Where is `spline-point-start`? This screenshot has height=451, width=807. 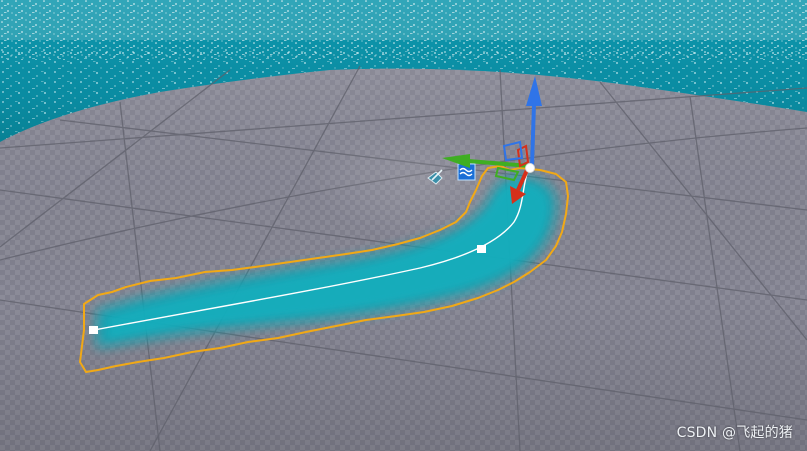
spline-point-start is located at coordinates (93, 330).